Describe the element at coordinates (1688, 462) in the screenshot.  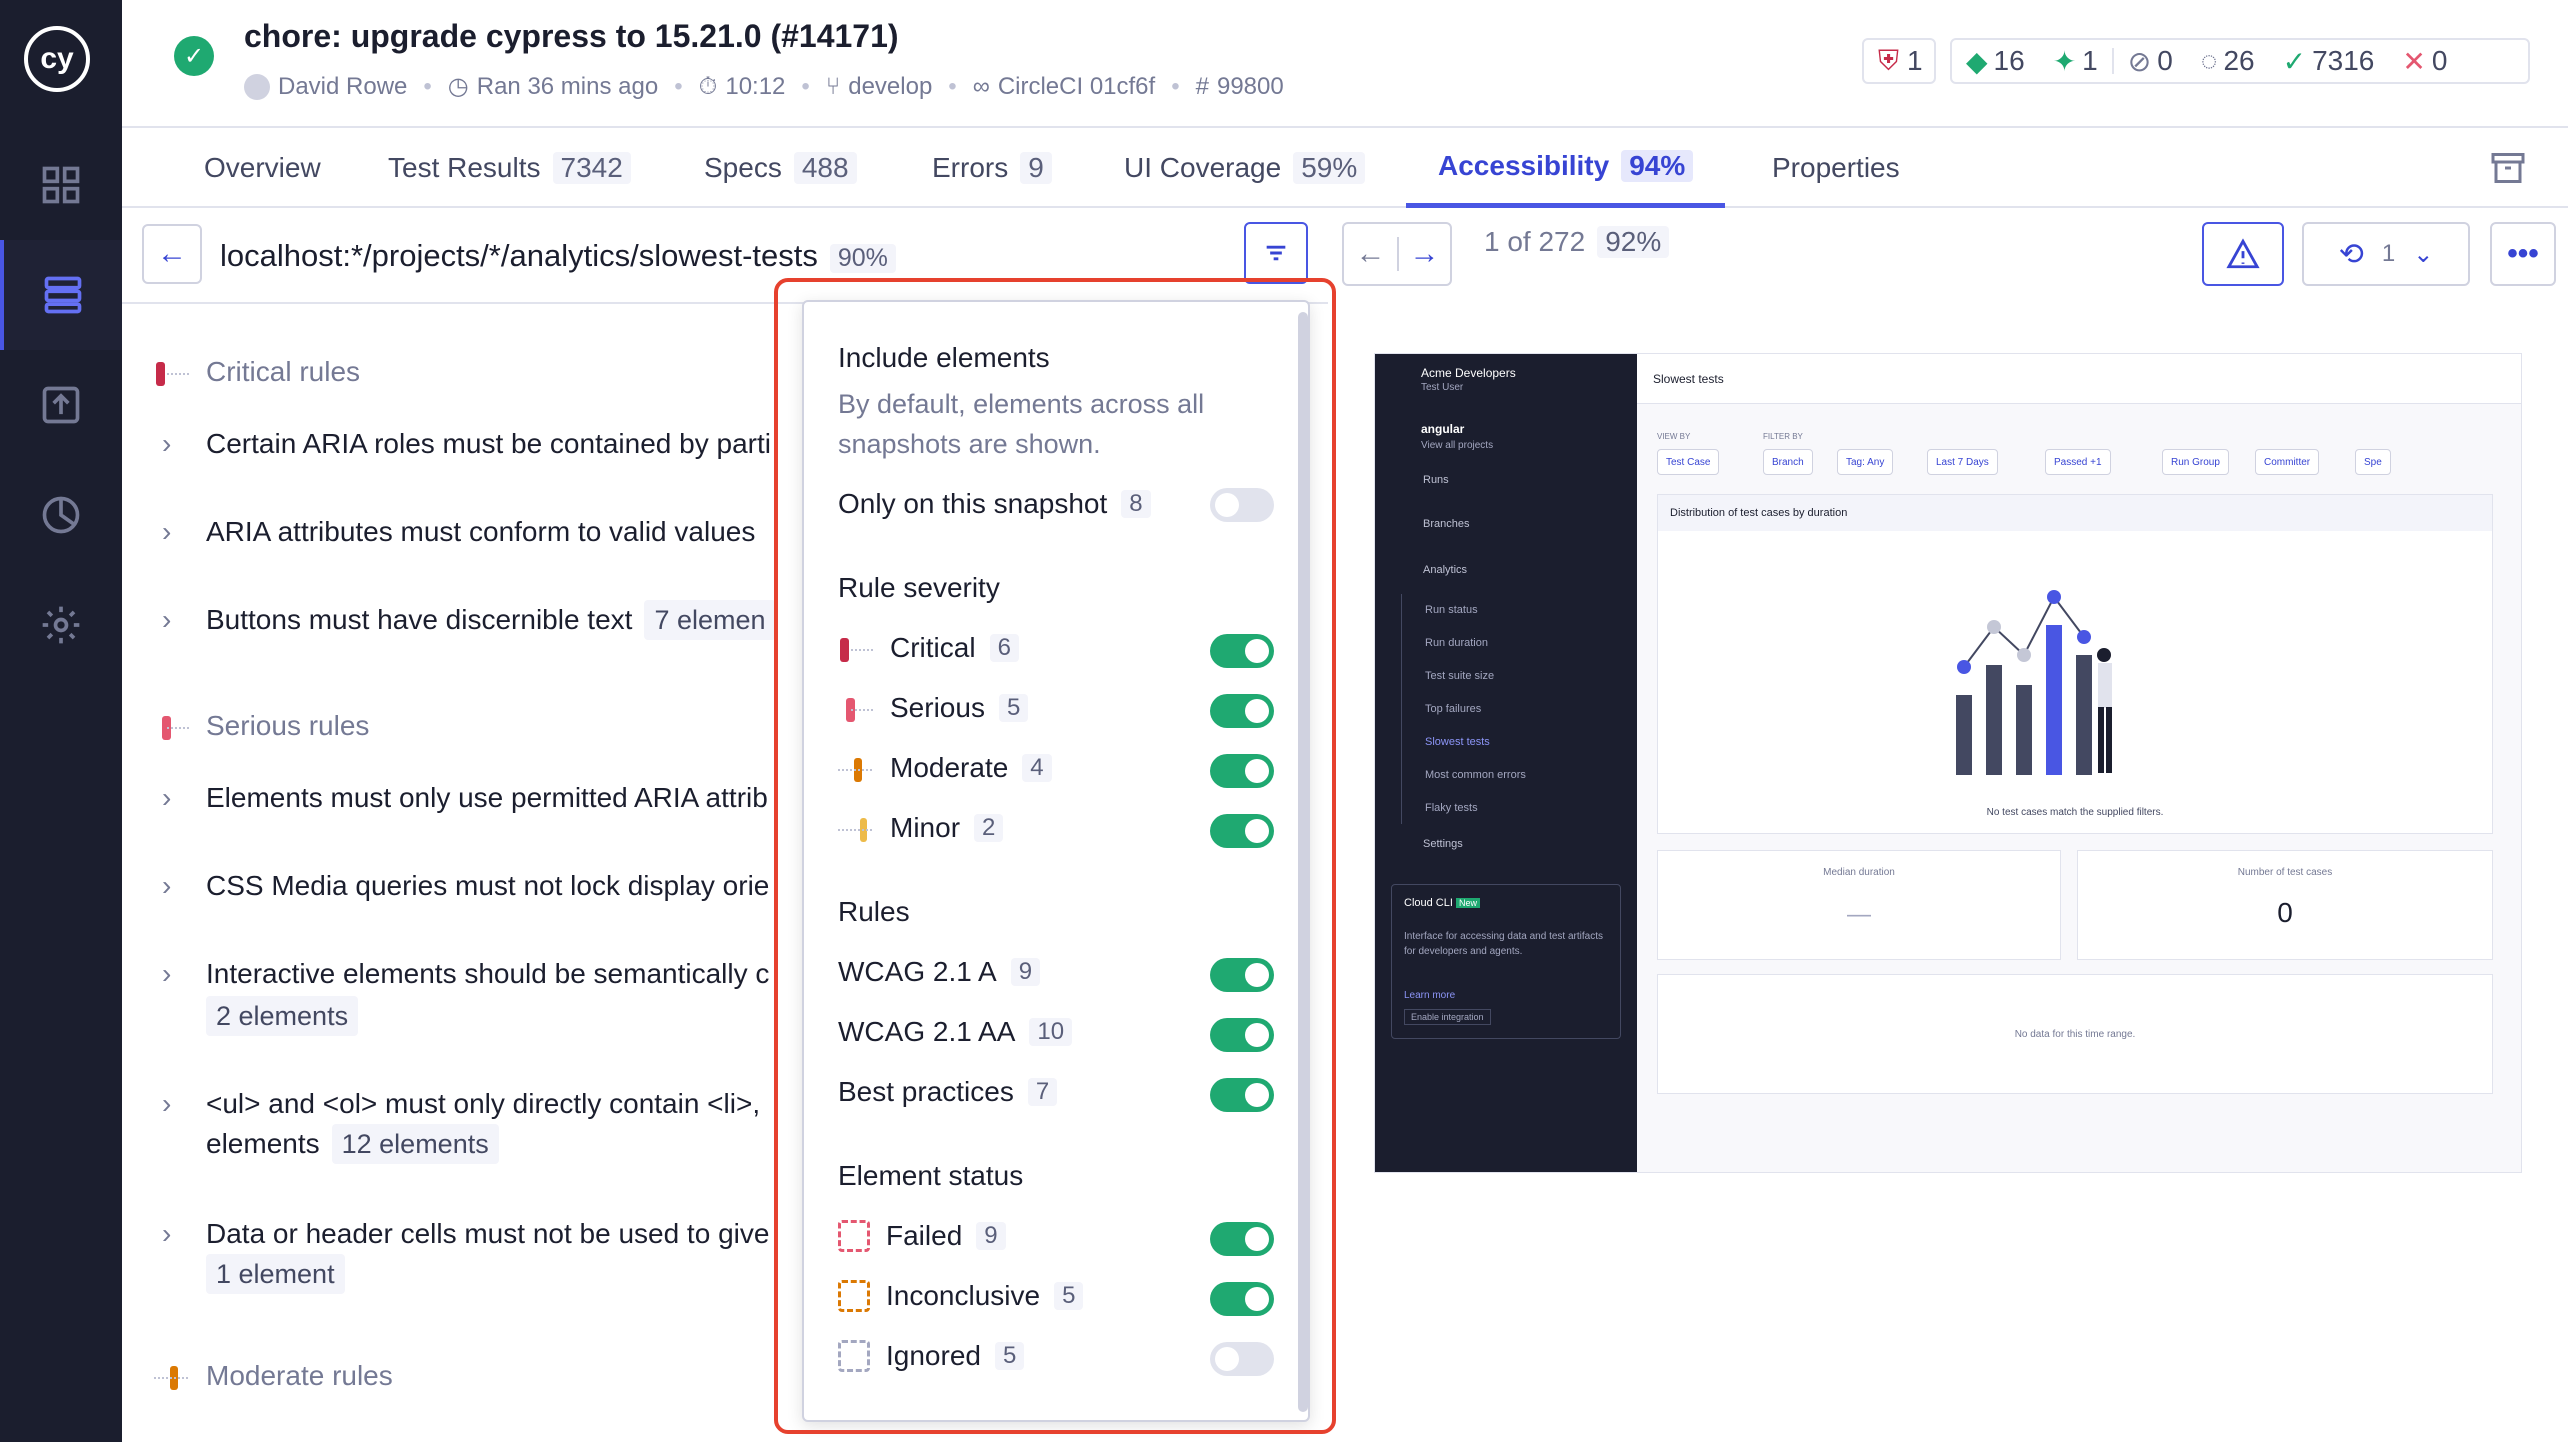
I see `snap-filter: Test Case` at that location.